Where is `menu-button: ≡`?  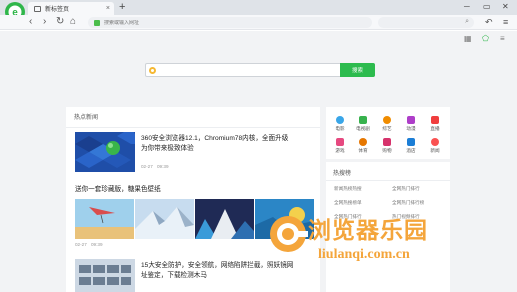 menu-button: ≡ is located at coordinates (505, 22).